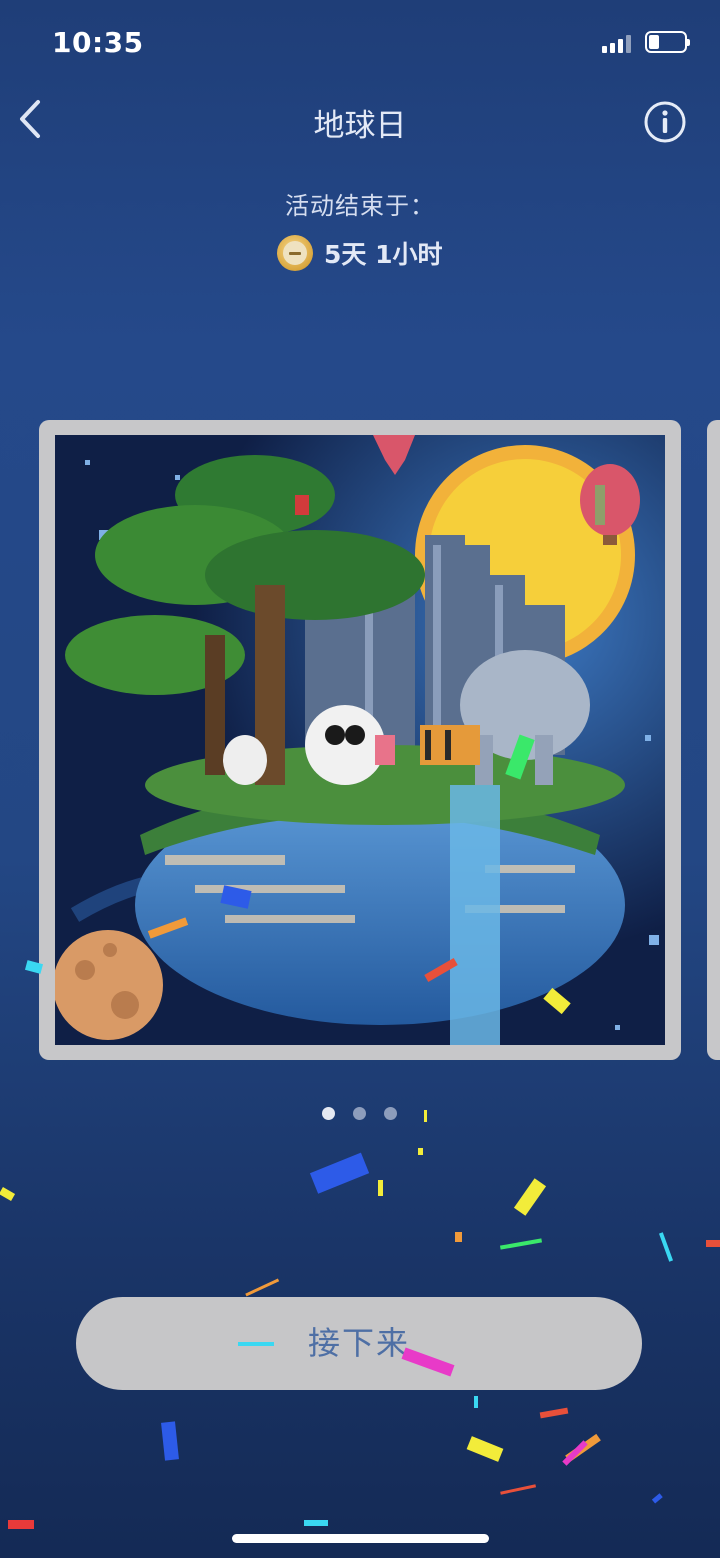 This screenshot has height=1558, width=720. I want to click on battery-icon, so click(667, 42).